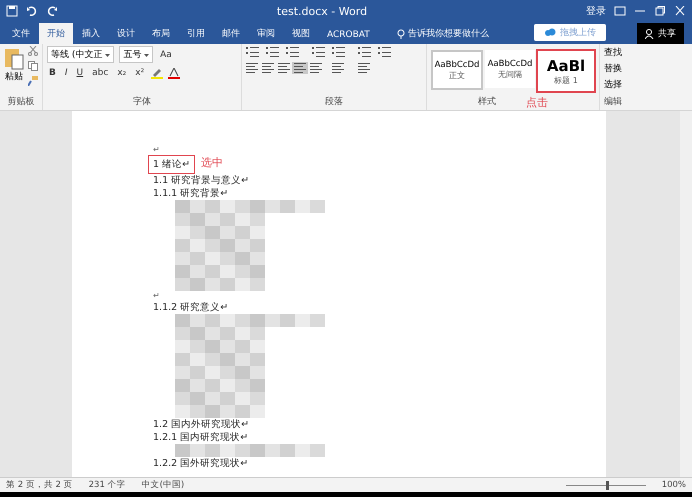 Image resolution: width=692 pixels, height=497 pixels. Describe the element at coordinates (334, 102) in the screenshot. I see `group-label: 段落` at that location.